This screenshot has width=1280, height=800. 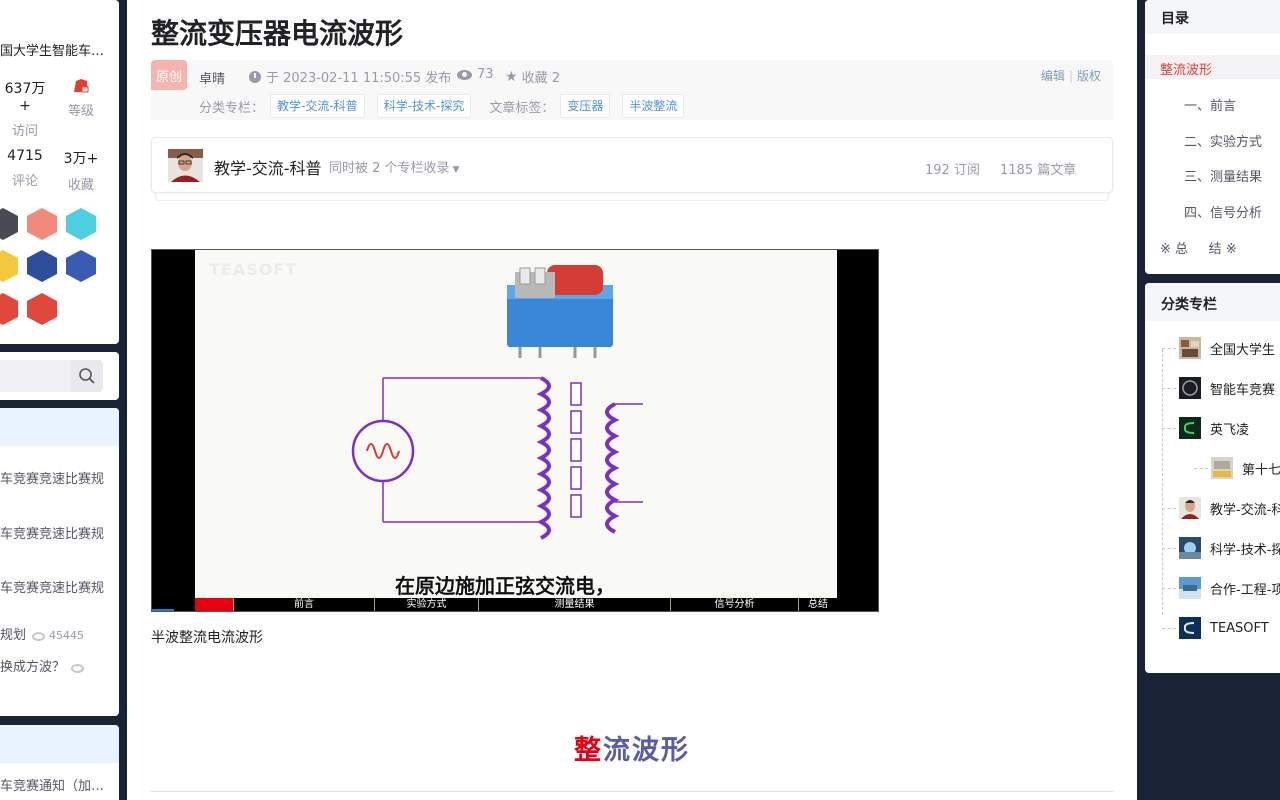 What do you see at coordinates (67, 635) in the screenshot?
I see `hot-article-views-count: 45445` at bounding box center [67, 635].